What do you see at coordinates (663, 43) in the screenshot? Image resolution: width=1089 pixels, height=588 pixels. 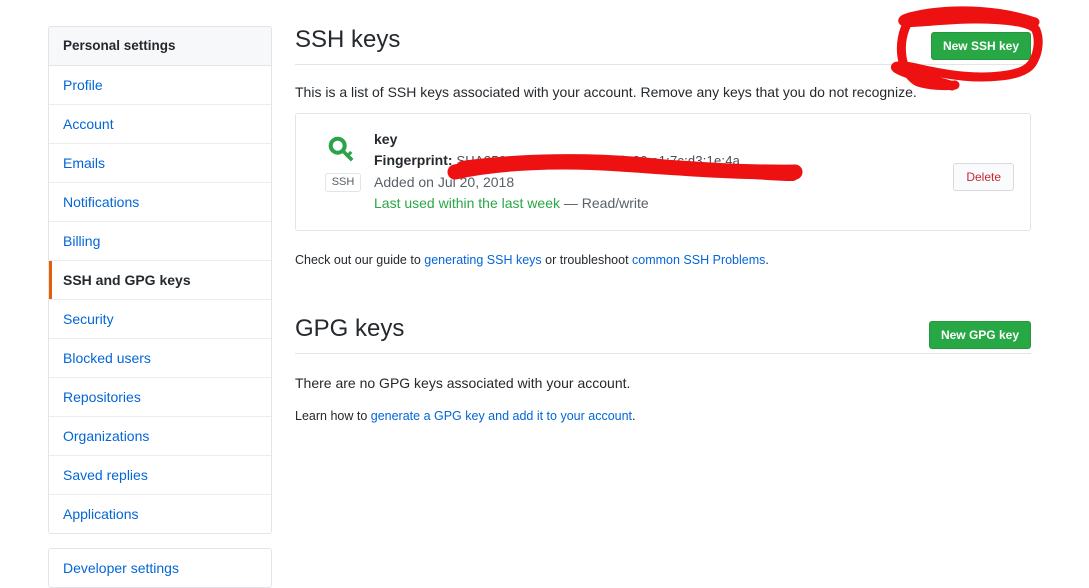 I see `ssh-keys-header: SSH keys New SSH key` at bounding box center [663, 43].